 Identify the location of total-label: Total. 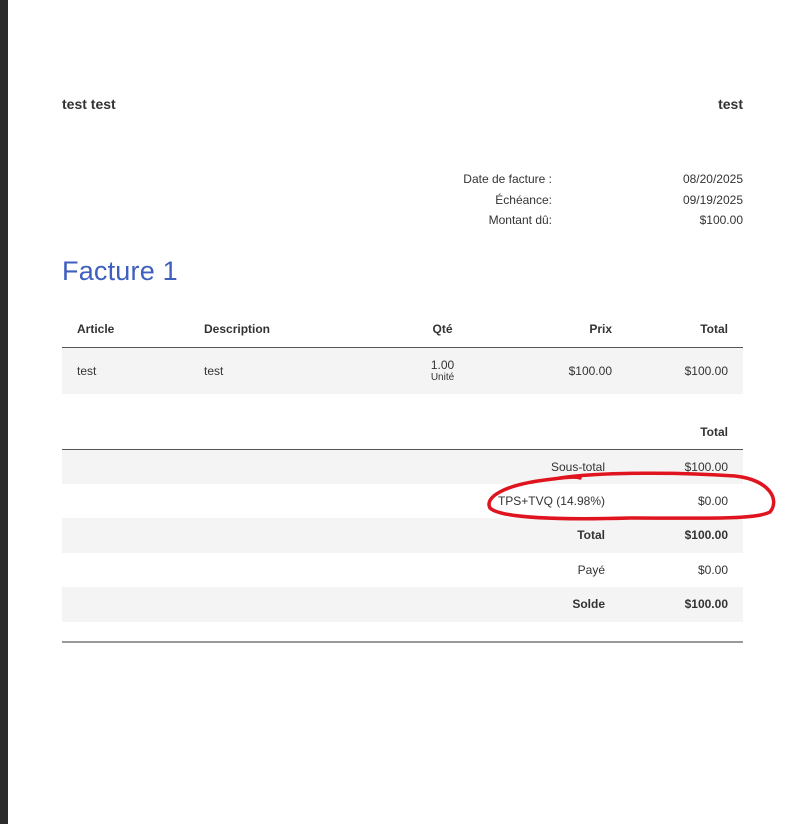
(341, 535).